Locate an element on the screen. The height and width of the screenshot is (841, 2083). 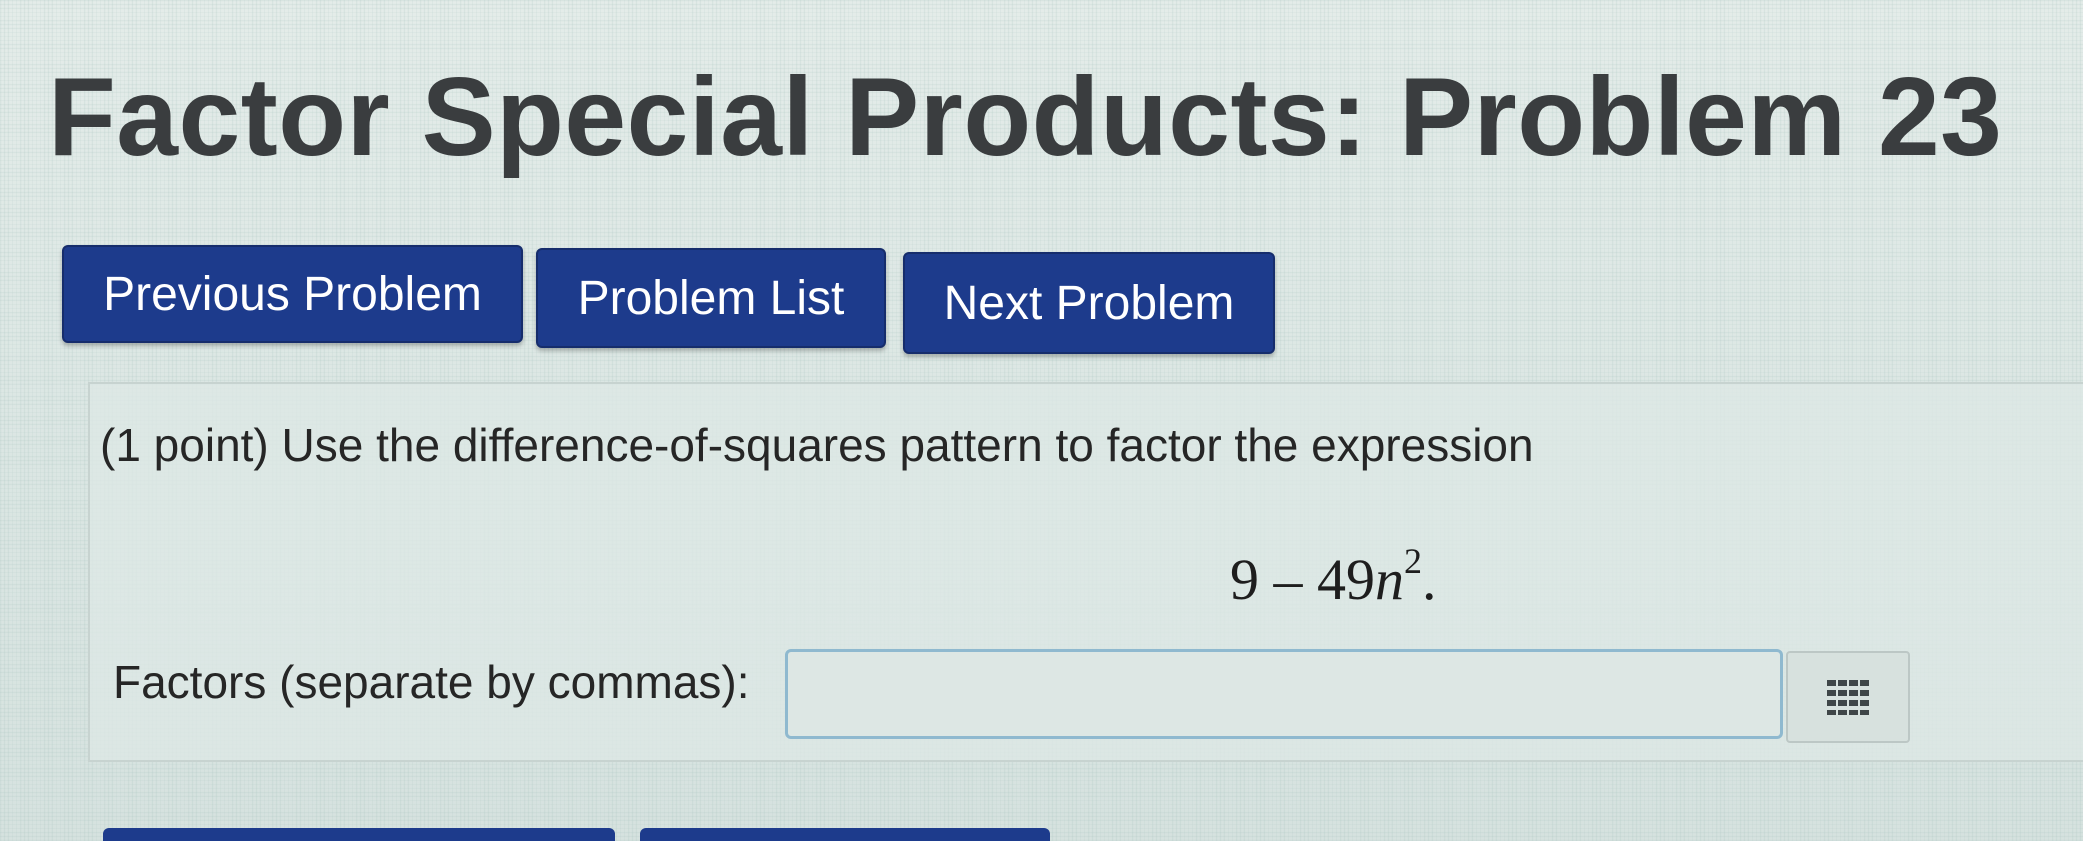
math-expression: 9 – 49n2. is located at coordinates (1333, 576).